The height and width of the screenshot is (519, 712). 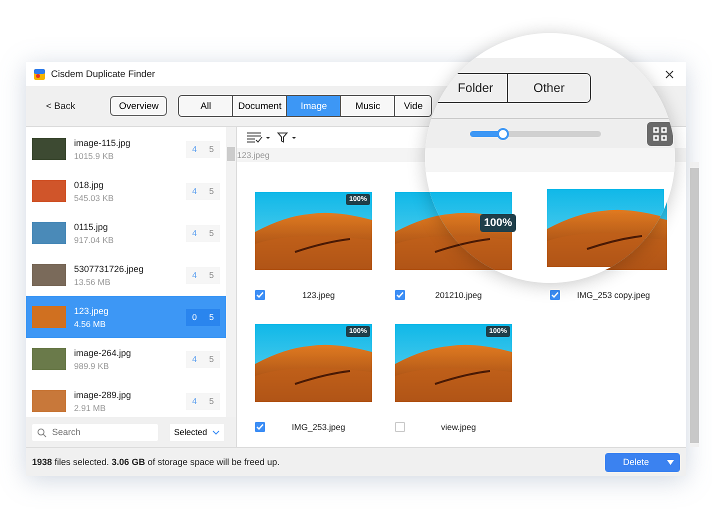 What do you see at coordinates (90, 407) in the screenshot?
I see `file-size: 2.91 MB` at bounding box center [90, 407].